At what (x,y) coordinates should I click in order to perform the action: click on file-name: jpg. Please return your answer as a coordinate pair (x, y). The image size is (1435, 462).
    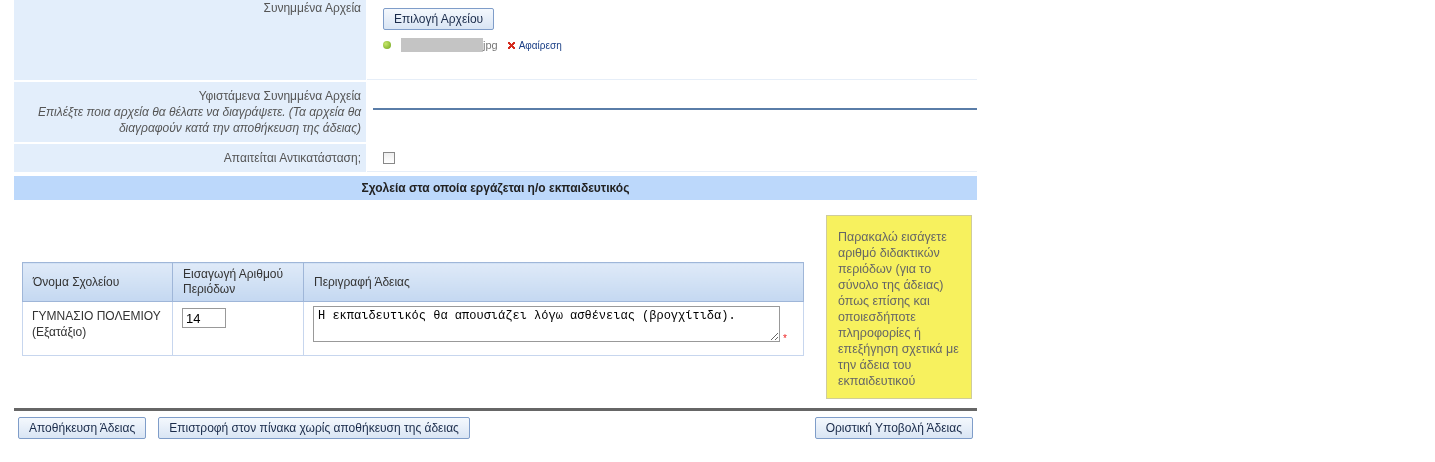
    Looking at the image, I should click on (490, 45).